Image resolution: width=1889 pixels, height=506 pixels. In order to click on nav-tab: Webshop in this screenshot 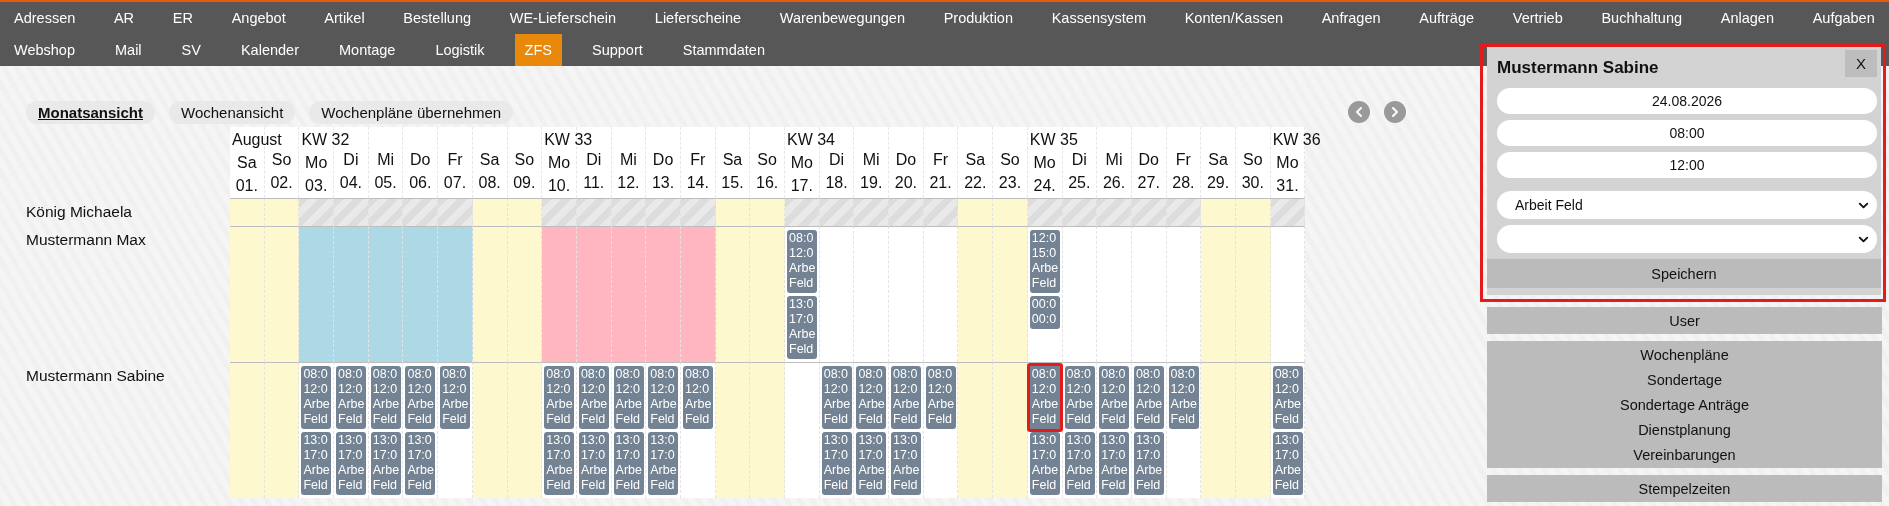, I will do `click(44, 50)`.